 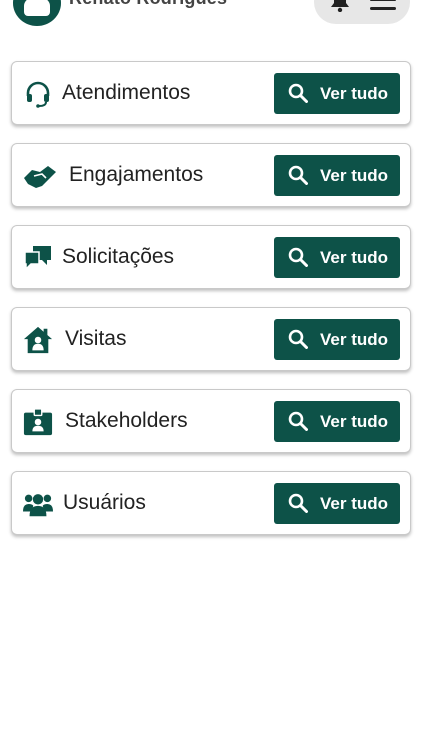 I want to click on id-badge-icon, so click(x=38, y=422).